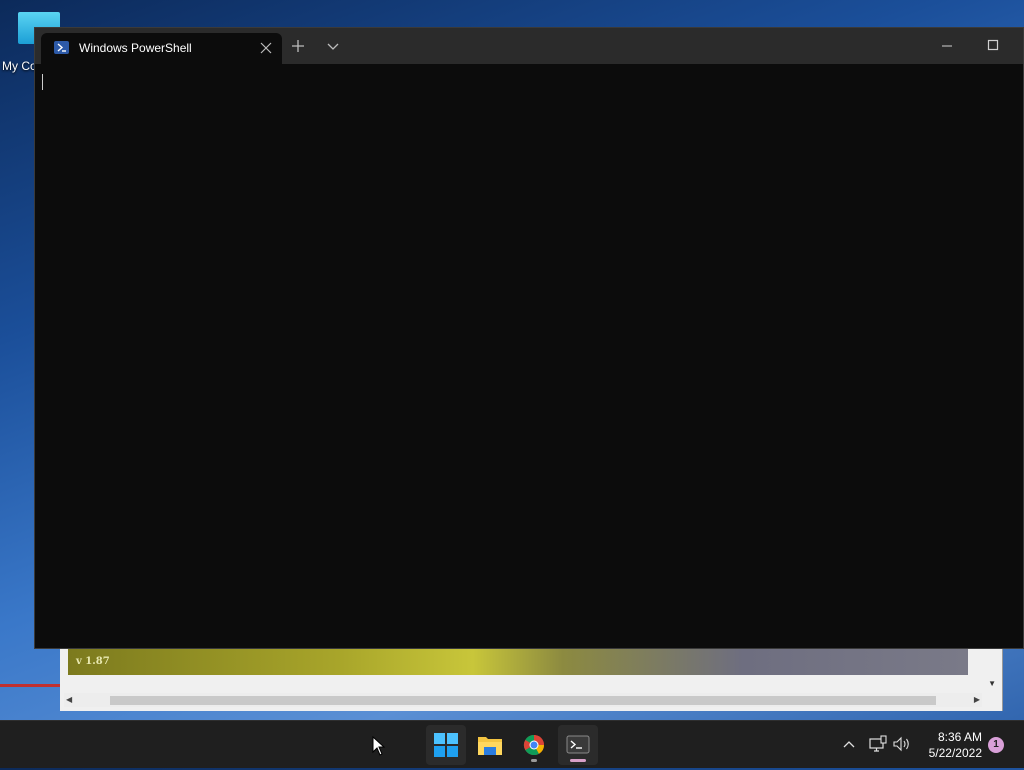  I want to click on tab-dropdown-button, so click(333, 46).